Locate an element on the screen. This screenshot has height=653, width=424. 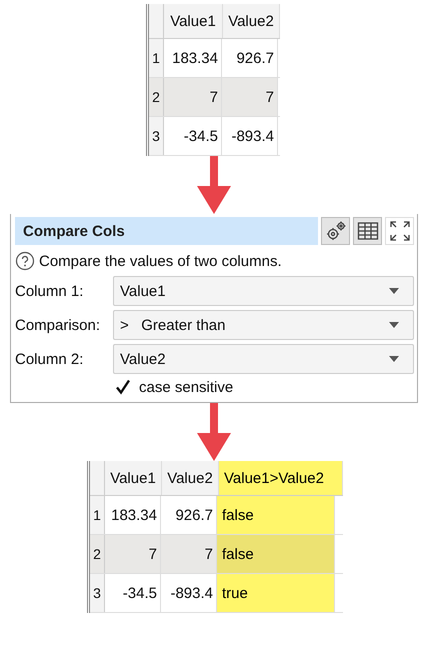
table-cell: -893.4 is located at coordinates (250, 136).